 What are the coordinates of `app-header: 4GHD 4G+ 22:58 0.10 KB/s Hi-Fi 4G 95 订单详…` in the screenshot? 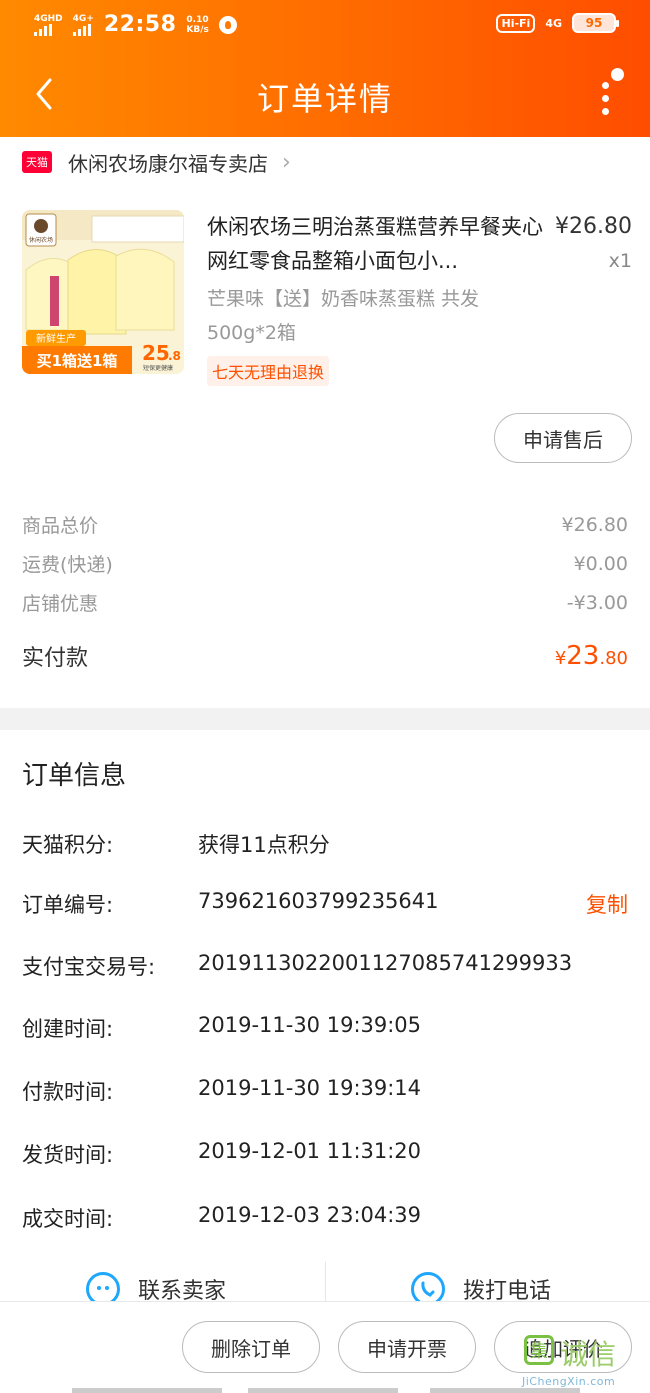 It's located at (325, 68).